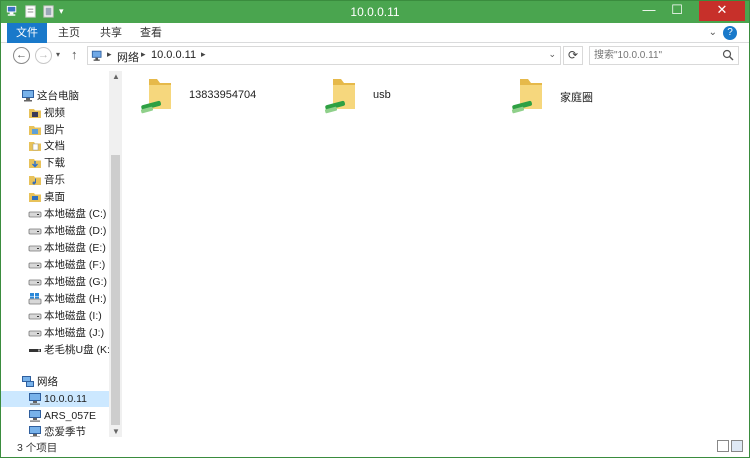 Image resolution: width=750 pixels, height=458 pixels. What do you see at coordinates (713, 32) in the screenshot?
I see `expand-ribbon-icon: ⌄` at bounding box center [713, 32].